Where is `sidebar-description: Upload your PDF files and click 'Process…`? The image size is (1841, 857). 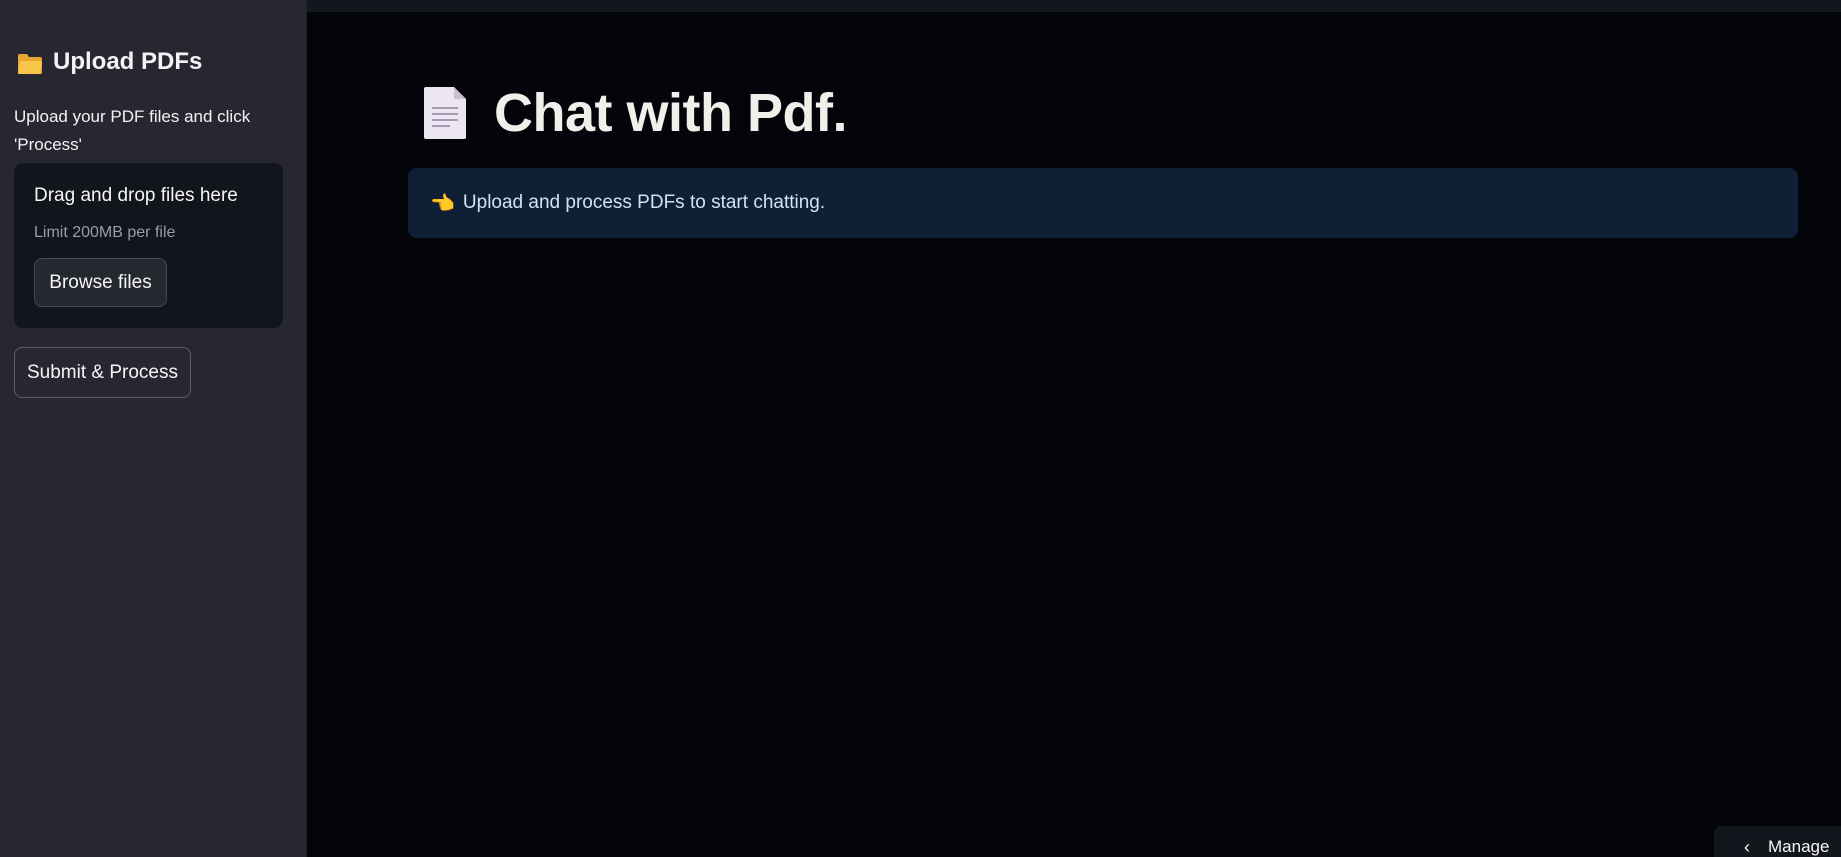
sidebar-description: Upload your PDF files and click 'Process… is located at coordinates (132, 130).